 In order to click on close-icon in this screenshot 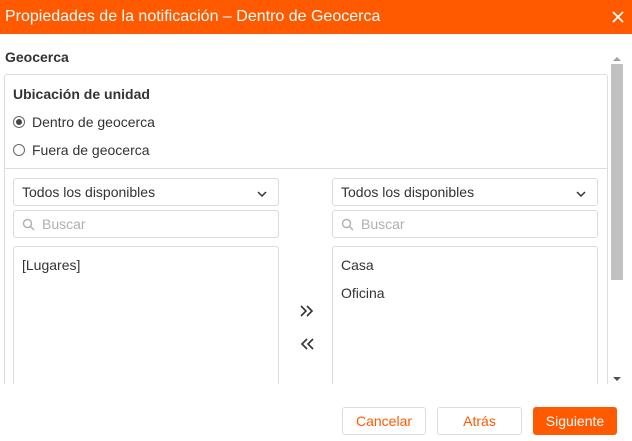, I will do `click(618, 17)`.